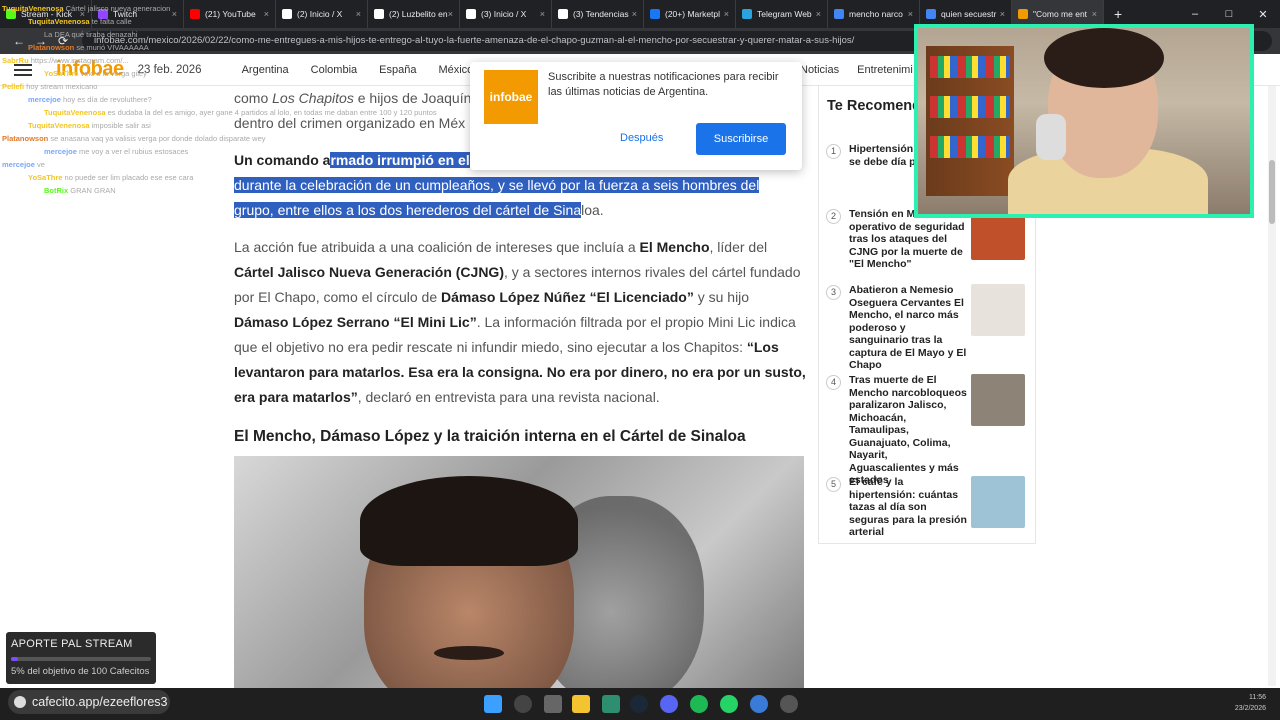 Image resolution: width=1280 pixels, height=720 pixels. What do you see at coordinates (639, 704) in the screenshot?
I see `steam-icon` at bounding box center [639, 704].